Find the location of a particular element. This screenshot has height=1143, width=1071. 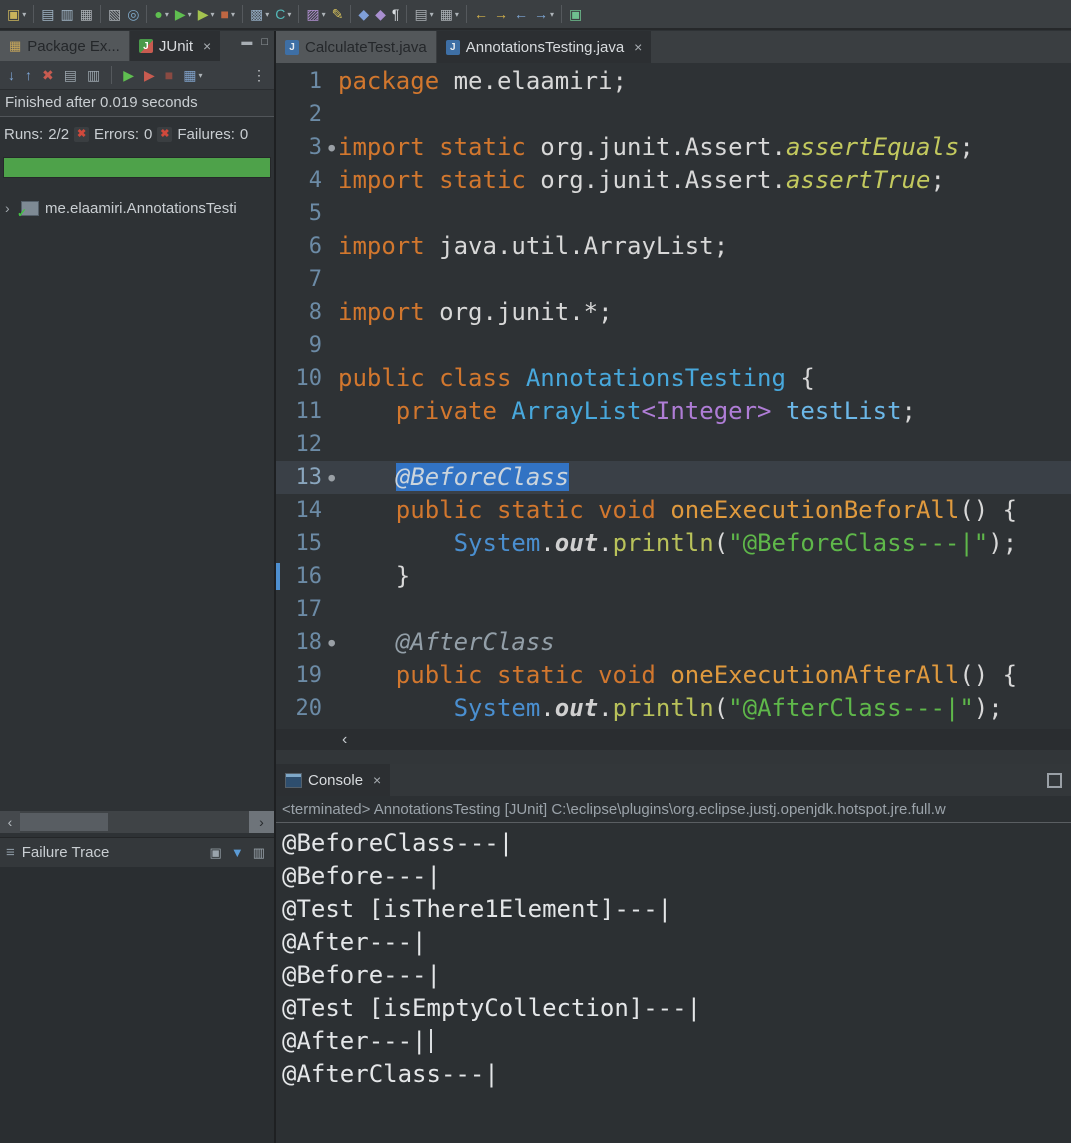

next-failed-test-button-icon: ↓ is located at coordinates (11, 75).